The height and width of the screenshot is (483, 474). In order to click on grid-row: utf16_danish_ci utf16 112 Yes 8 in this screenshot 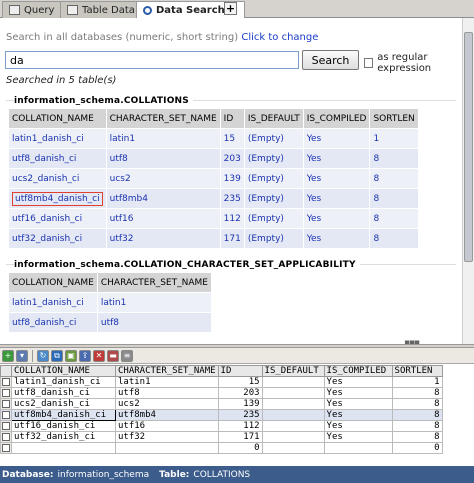, I will do `click(221, 426)`.